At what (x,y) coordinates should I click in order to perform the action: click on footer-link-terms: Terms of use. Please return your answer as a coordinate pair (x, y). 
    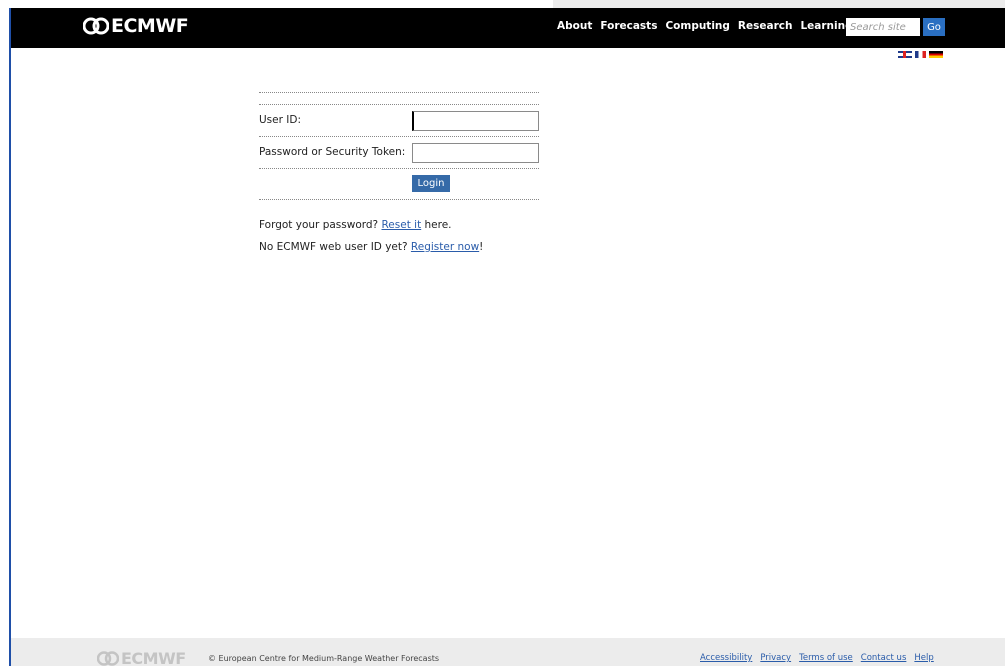
    Looking at the image, I should click on (826, 658).